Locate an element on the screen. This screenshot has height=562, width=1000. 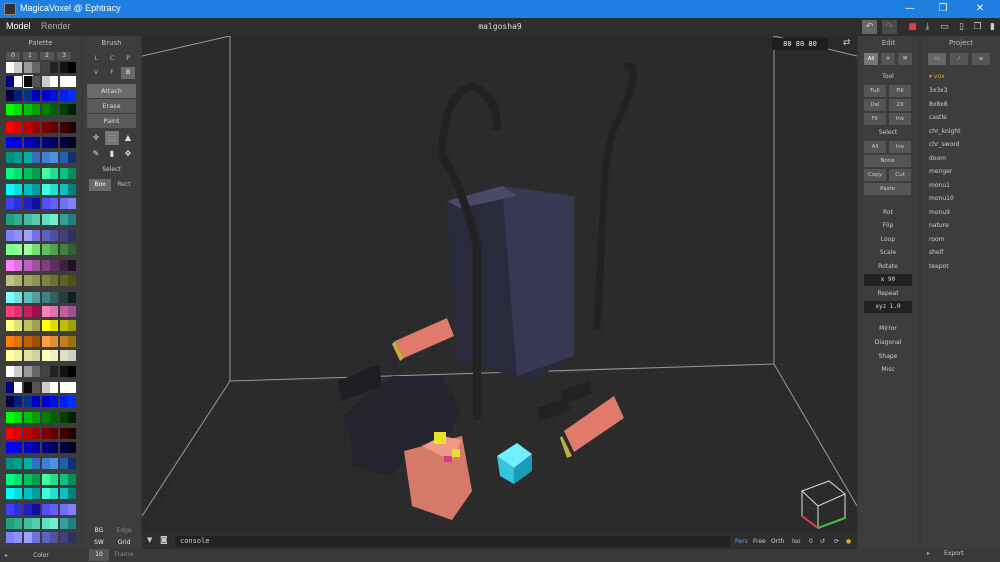
full-button: Full is located at coordinates (875, 91).